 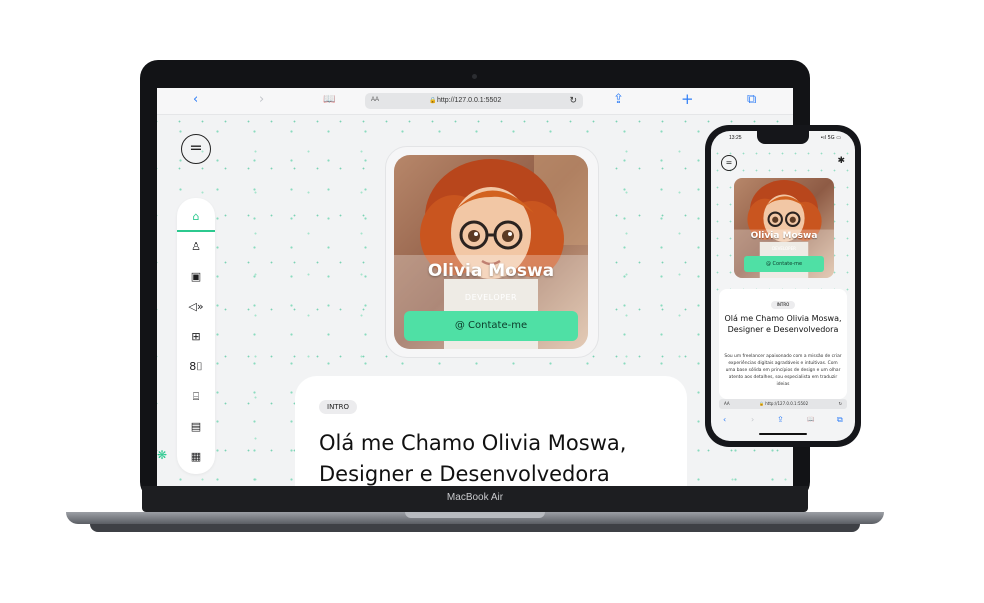 I want to click on phone-menu-button: =, so click(x=729, y=163).